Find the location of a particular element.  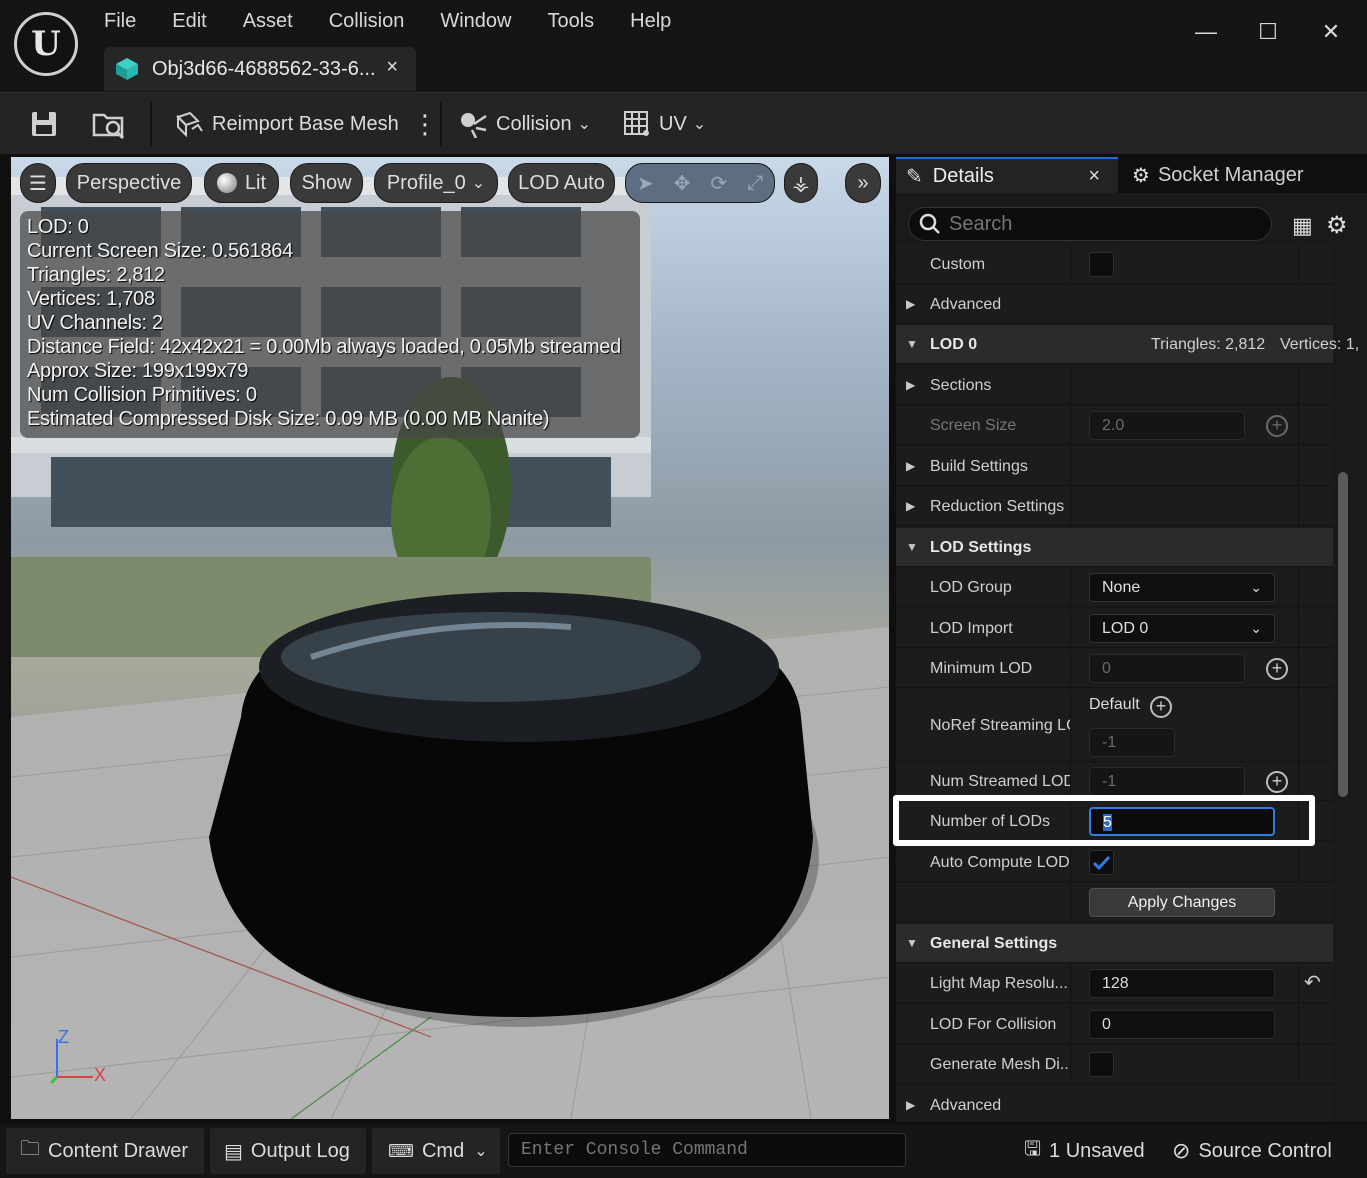

category-lod-settings: ▼ LOD Settings is located at coordinates (1114, 547).